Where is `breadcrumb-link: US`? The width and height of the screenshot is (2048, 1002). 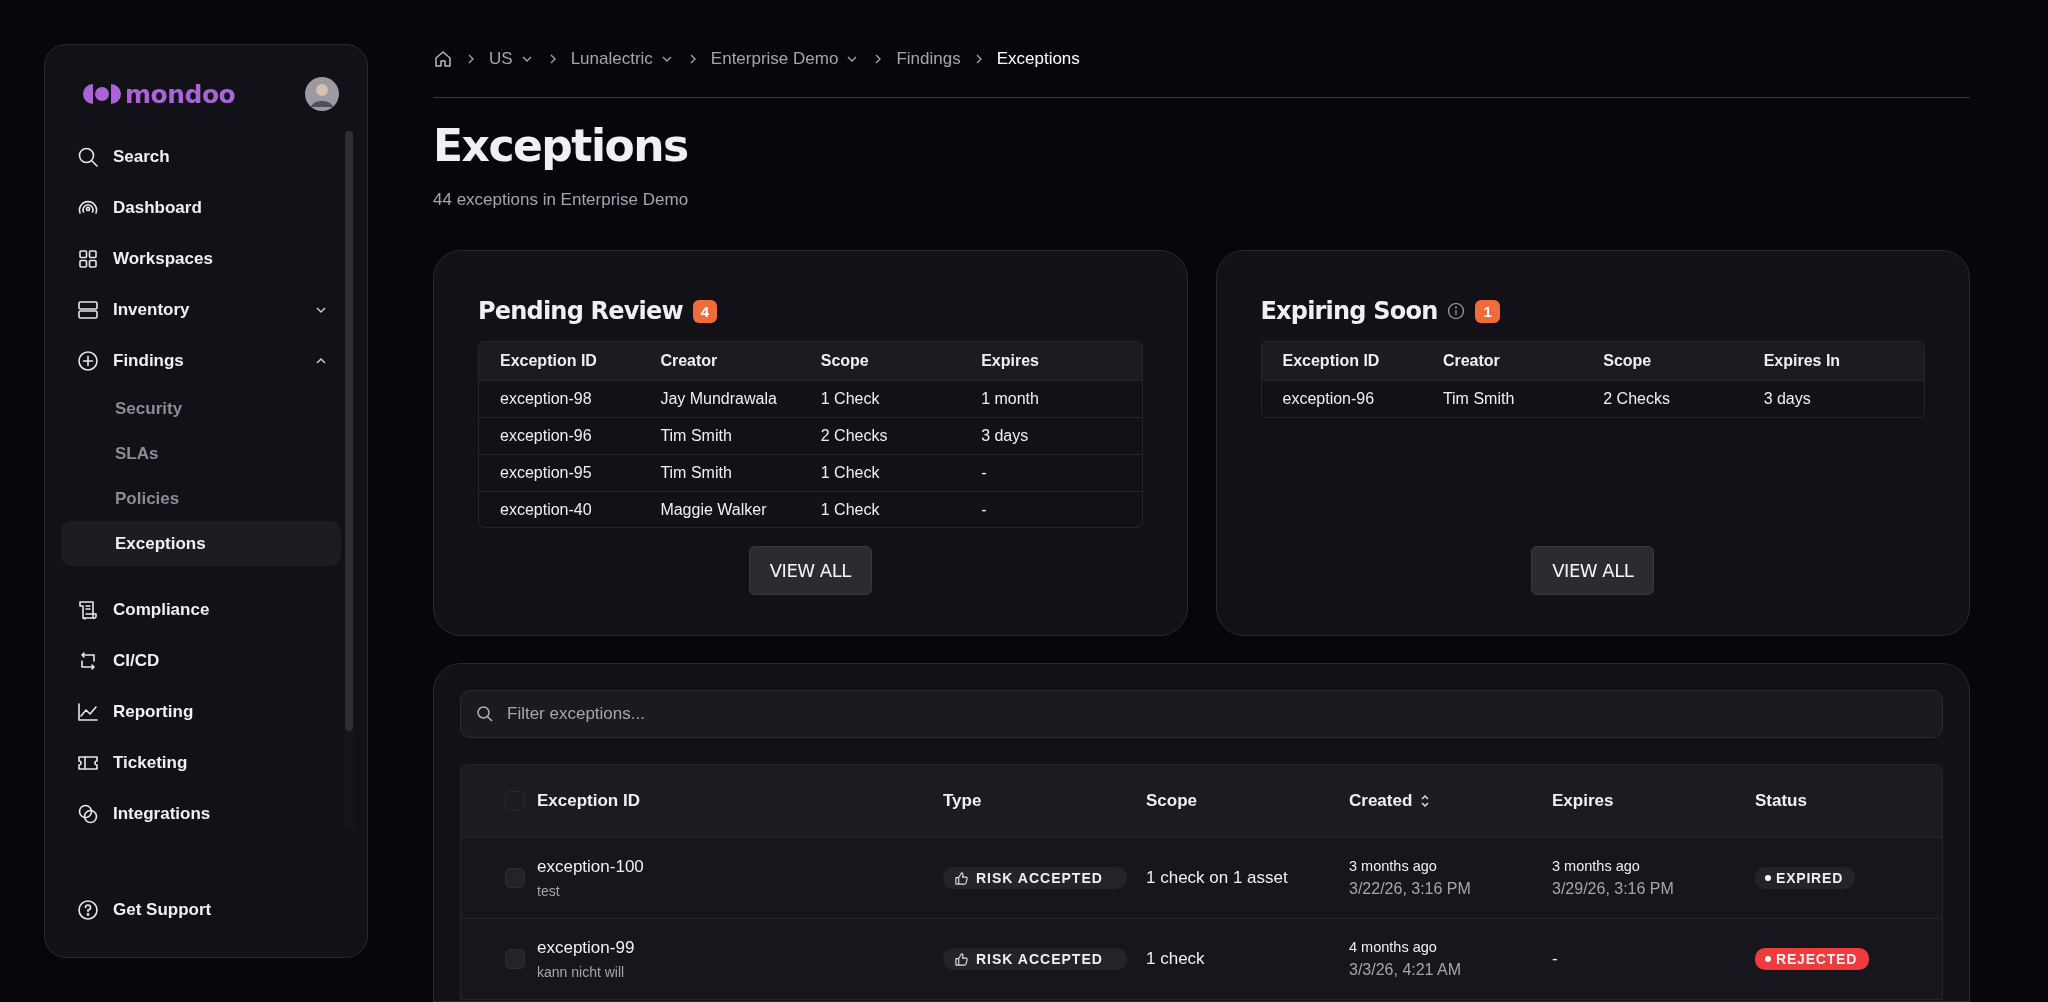 breadcrumb-link: US is located at coordinates (501, 59).